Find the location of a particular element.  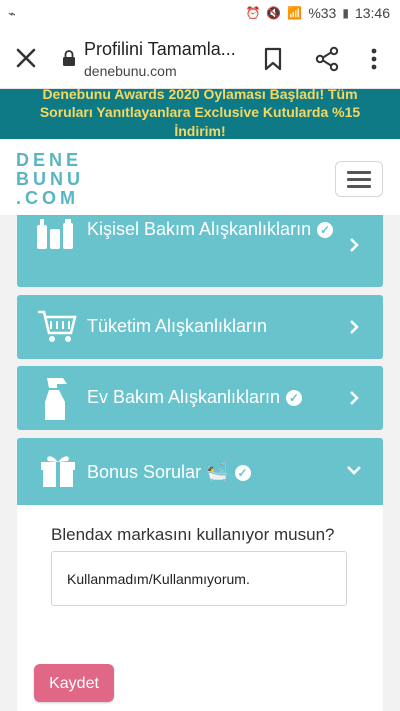

lock-icon is located at coordinates (69, 58).